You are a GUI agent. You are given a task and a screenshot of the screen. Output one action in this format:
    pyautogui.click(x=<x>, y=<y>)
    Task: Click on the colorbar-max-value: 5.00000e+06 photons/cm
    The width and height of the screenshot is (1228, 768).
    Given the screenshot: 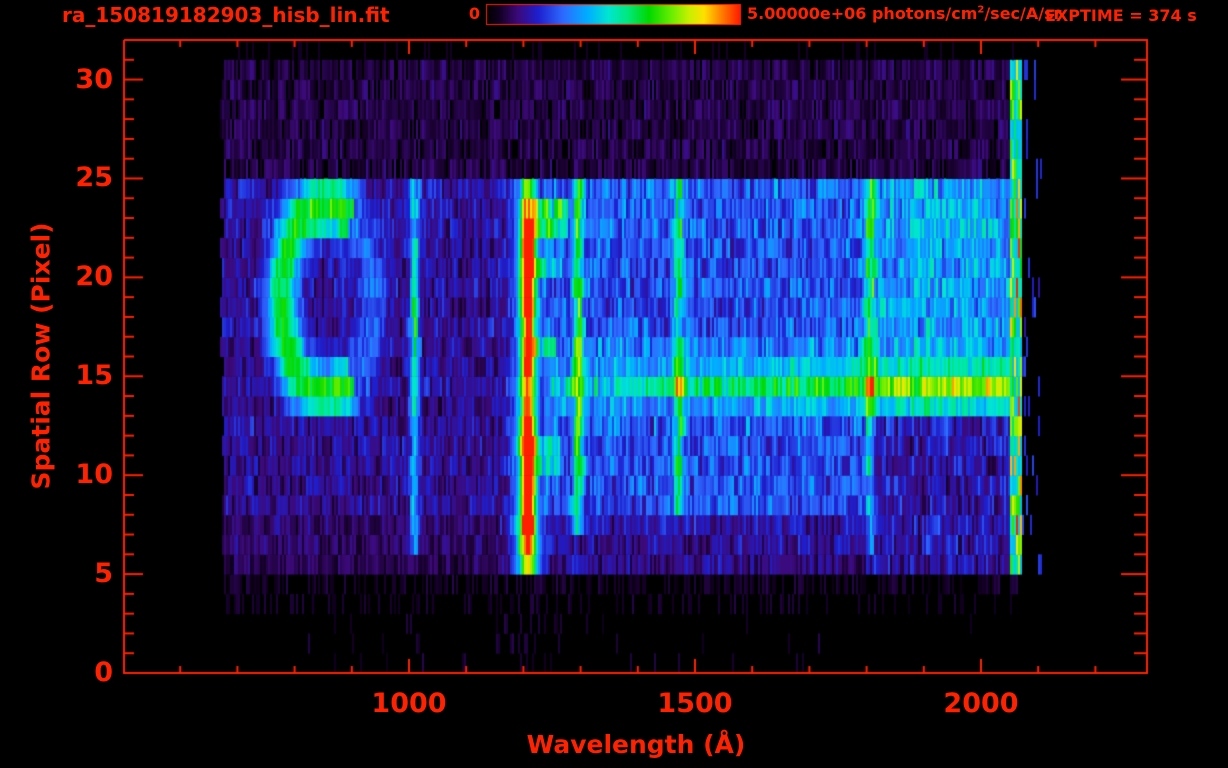 What is the action you would take?
    pyautogui.click(x=862, y=13)
    